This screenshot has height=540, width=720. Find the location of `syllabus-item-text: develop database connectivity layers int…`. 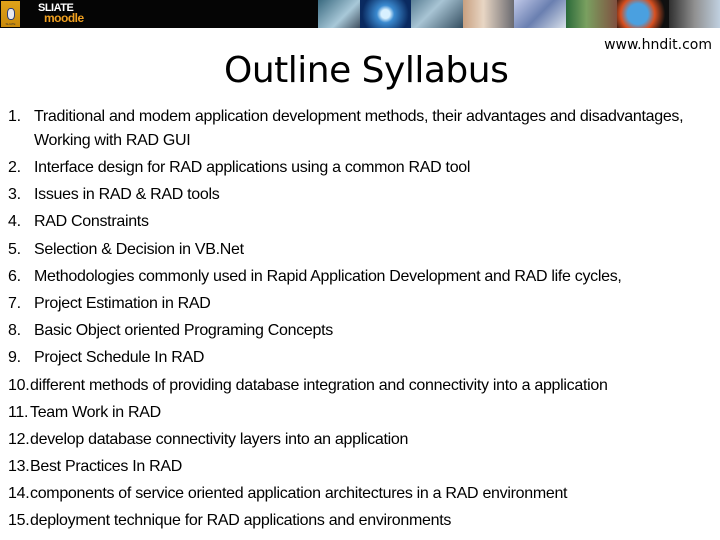

syllabus-item-text: develop database connectivity layers int… is located at coordinates (219, 439).